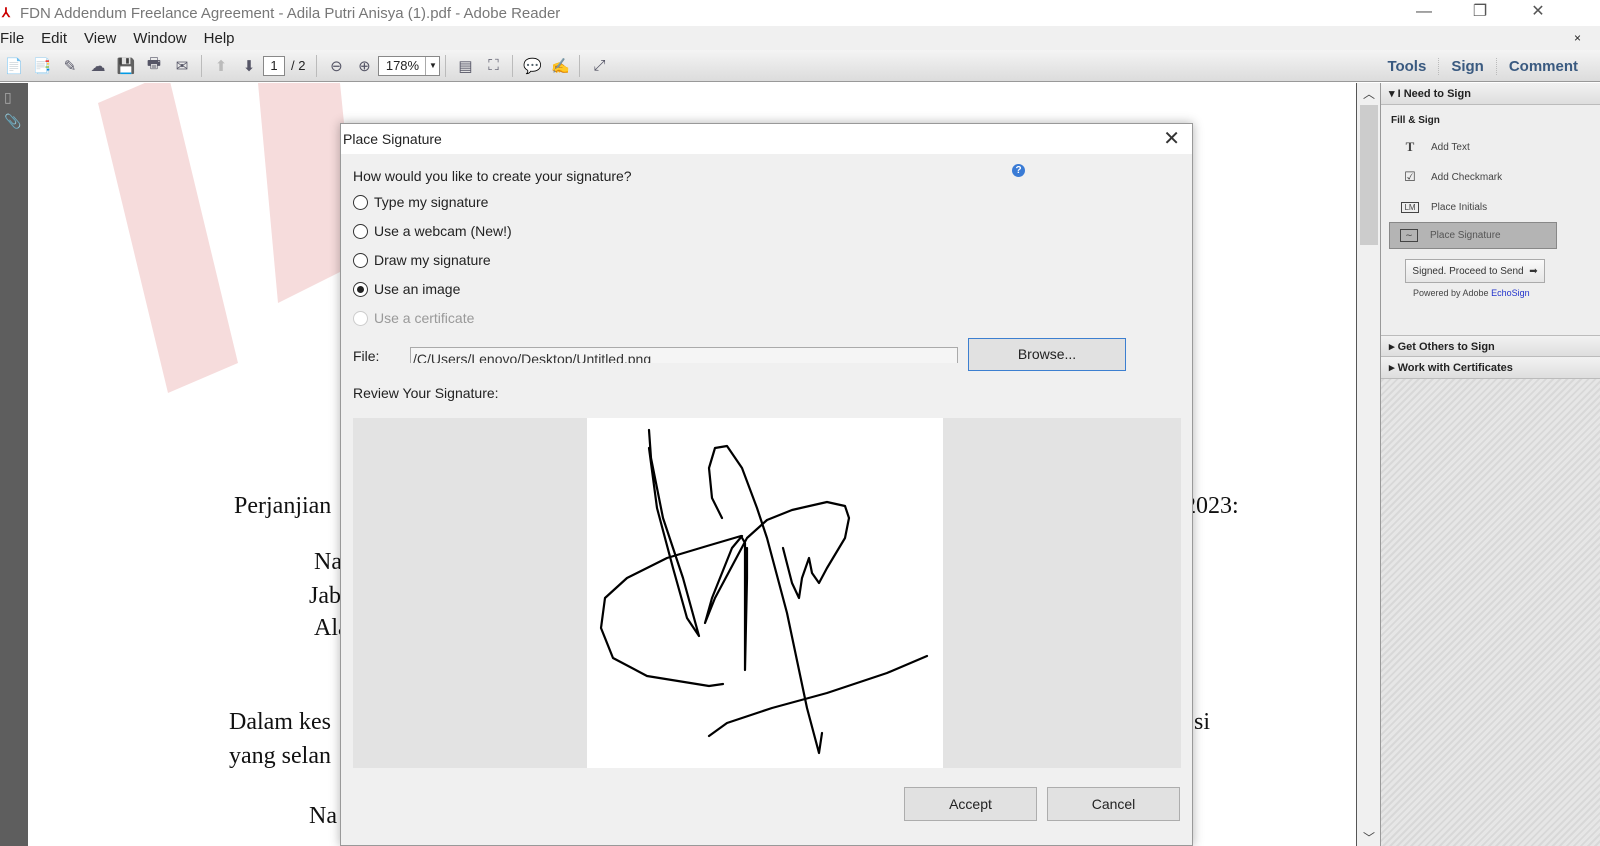 Image resolution: width=1600 pixels, height=846 pixels. What do you see at coordinates (12, 98) in the screenshot?
I see `pages-icon: ▯` at bounding box center [12, 98].